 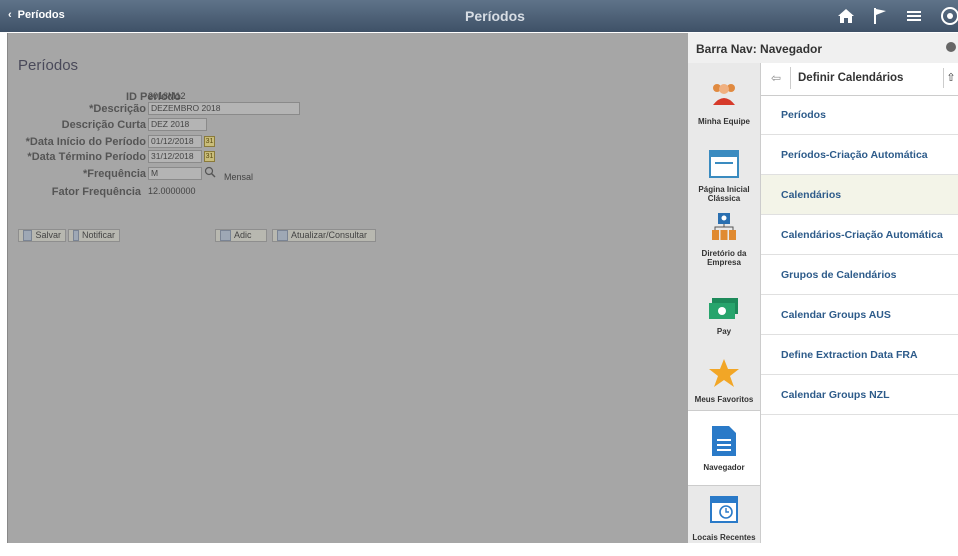 I want to click on tile-minha-equipe: Minha Equipe, so click(x=724, y=98).